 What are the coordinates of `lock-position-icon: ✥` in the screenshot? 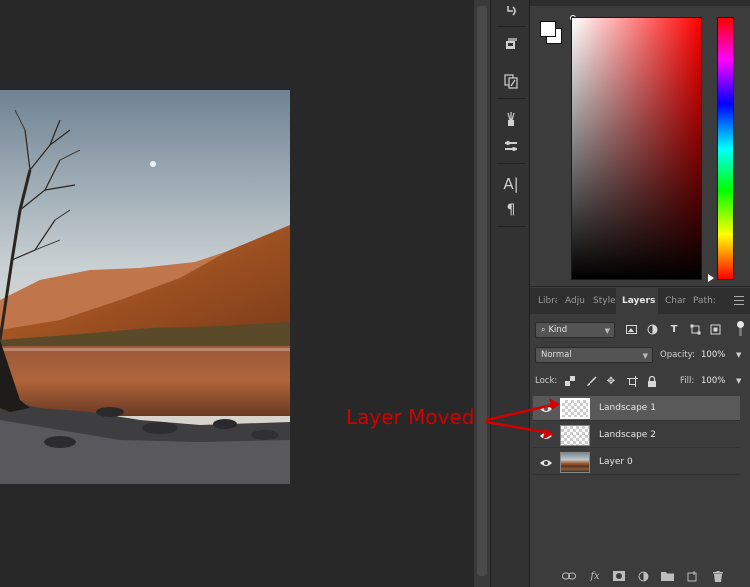 It's located at (611, 381).